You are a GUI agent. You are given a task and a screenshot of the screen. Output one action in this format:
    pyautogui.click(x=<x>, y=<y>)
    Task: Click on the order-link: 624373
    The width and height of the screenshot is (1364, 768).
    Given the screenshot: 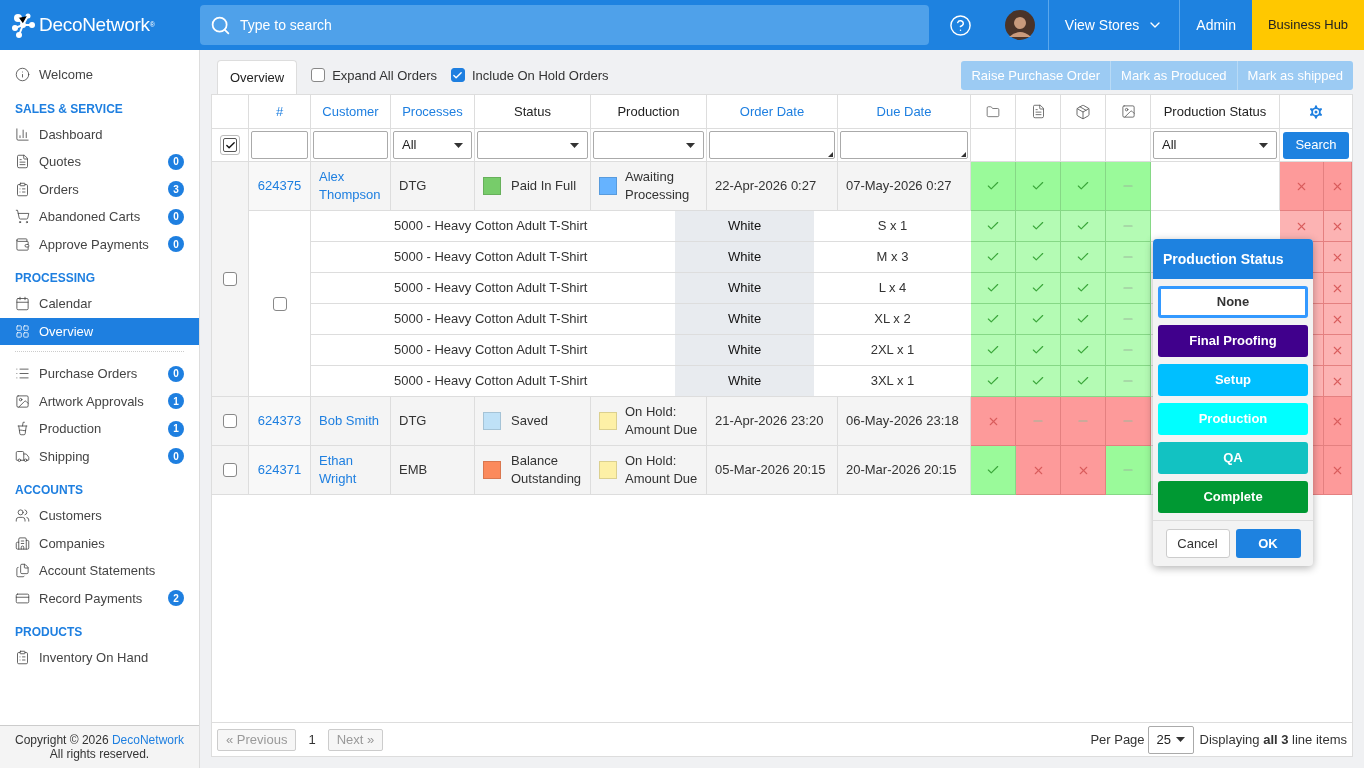 What is the action you would take?
    pyautogui.click(x=279, y=421)
    